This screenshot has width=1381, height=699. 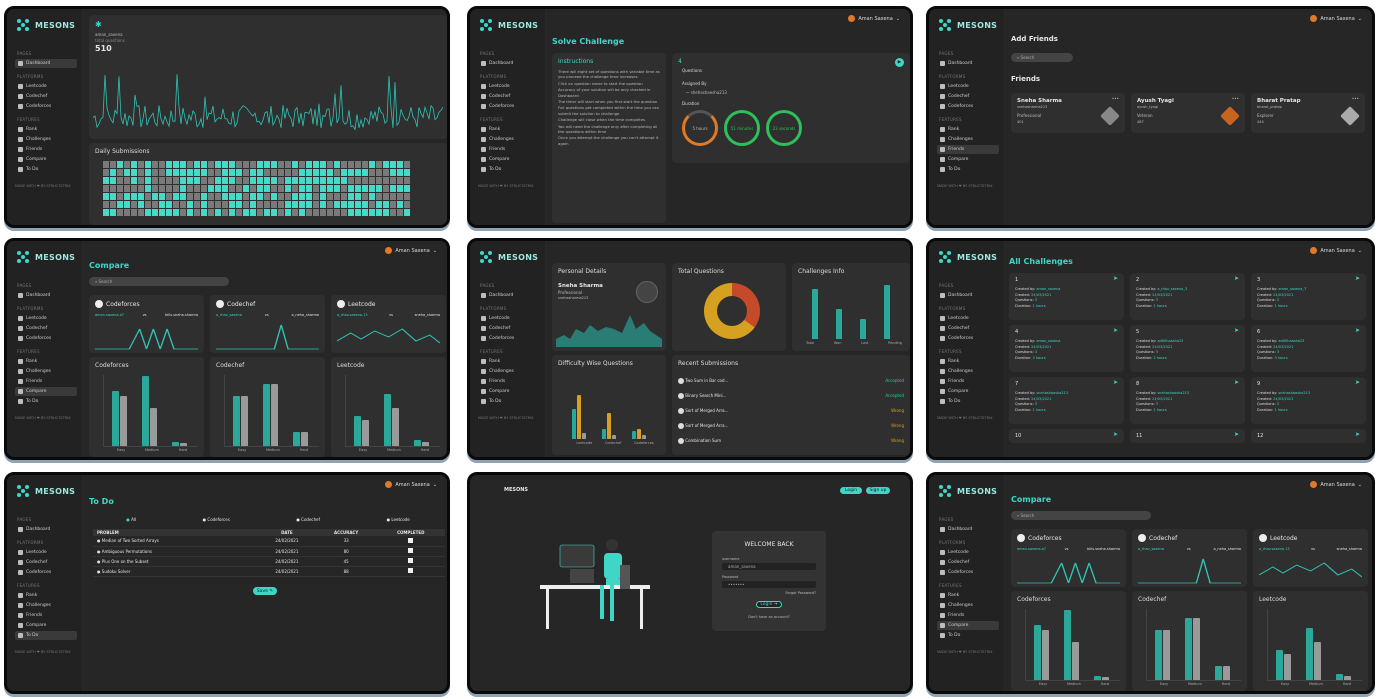 What do you see at coordinates (769, 617) in the screenshot?
I see `signup-link: Don't have an account?` at bounding box center [769, 617].